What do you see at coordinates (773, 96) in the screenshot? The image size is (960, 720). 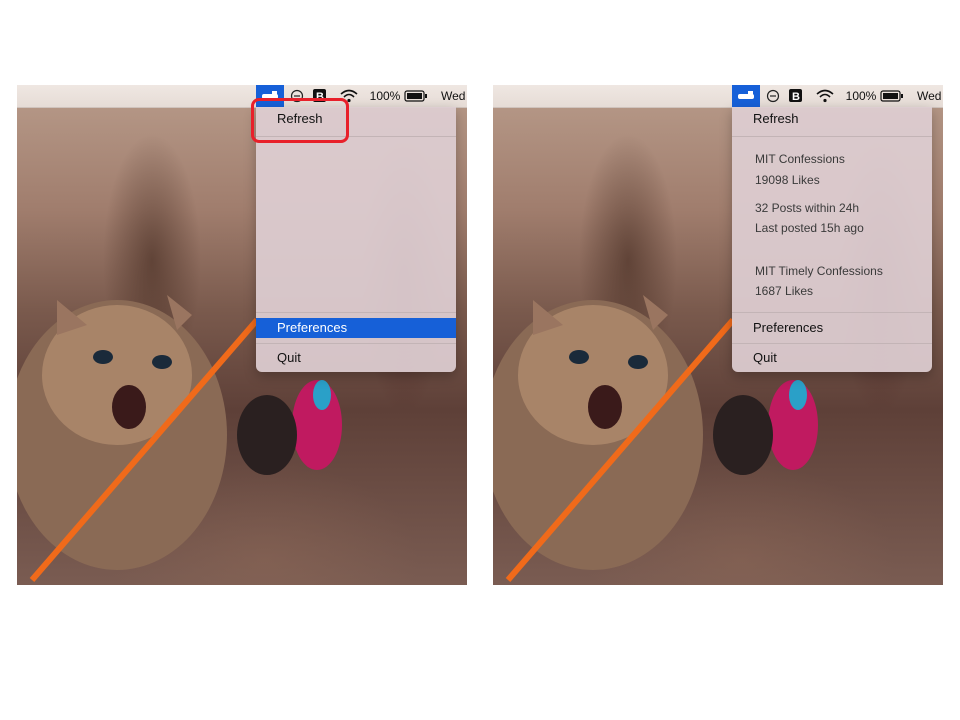 I see `do-not-disturb-icon` at bounding box center [773, 96].